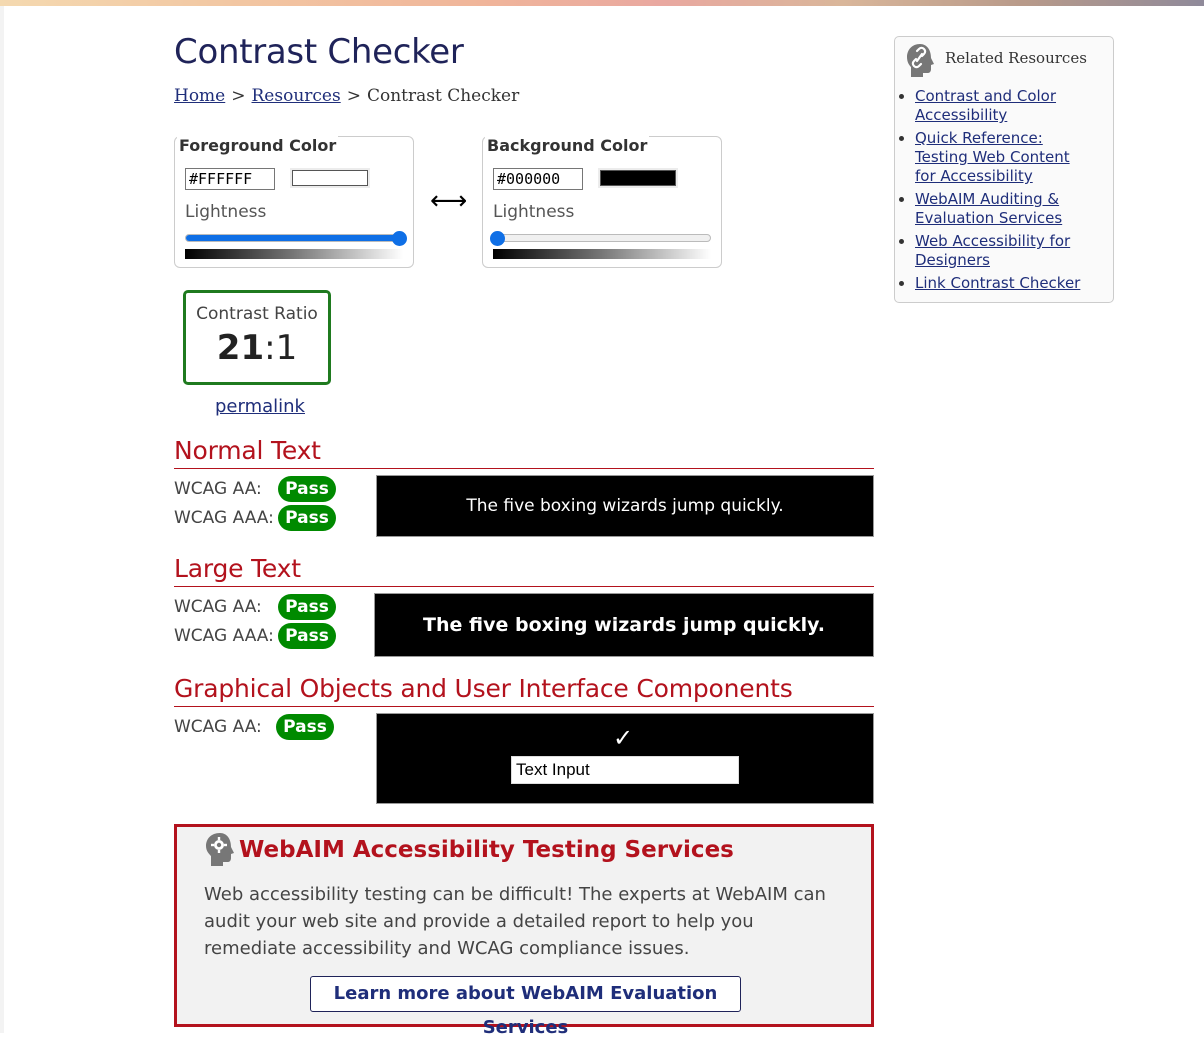 This screenshot has width=1204, height=1045. I want to click on gear-head-icon, so click(220, 849).